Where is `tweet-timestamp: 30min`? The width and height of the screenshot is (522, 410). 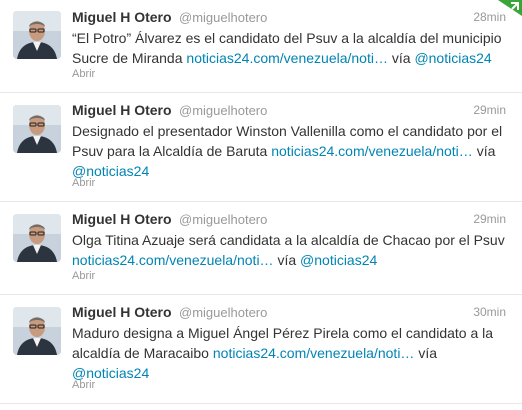
tweet-timestamp: 30min is located at coordinates (489, 312).